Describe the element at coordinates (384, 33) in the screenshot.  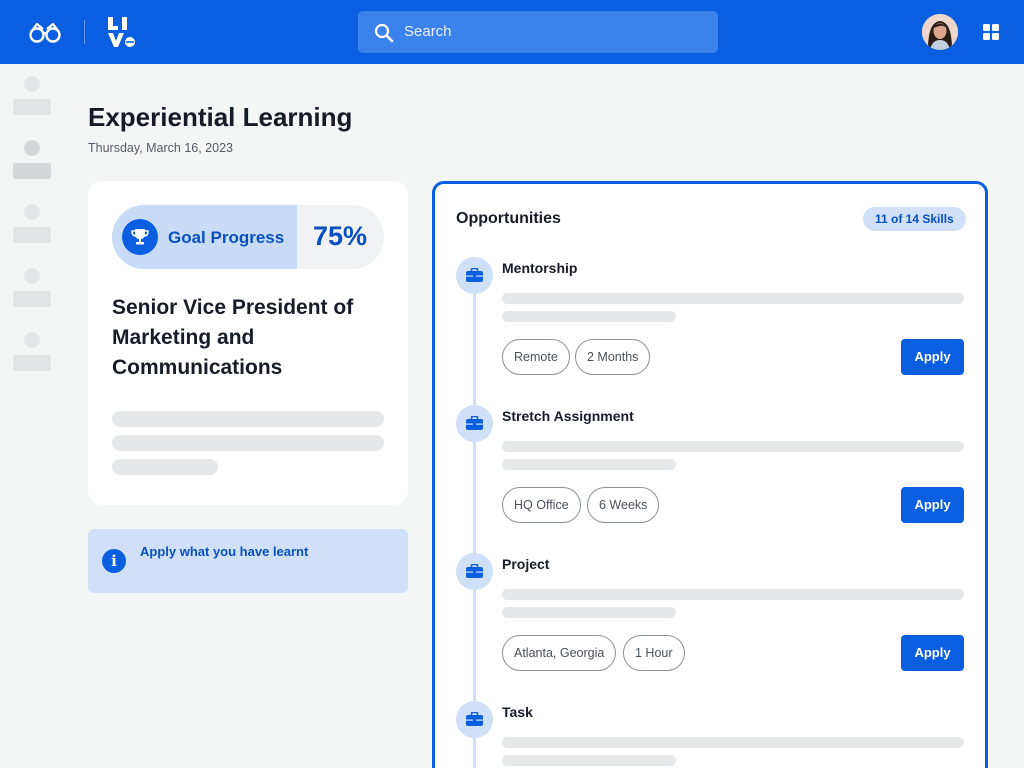
I see `search-icon` at that location.